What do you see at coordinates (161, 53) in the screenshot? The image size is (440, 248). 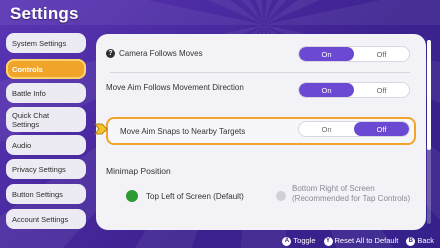 I see `camera-follows-moves-label: Camera Follows Moves` at bounding box center [161, 53].